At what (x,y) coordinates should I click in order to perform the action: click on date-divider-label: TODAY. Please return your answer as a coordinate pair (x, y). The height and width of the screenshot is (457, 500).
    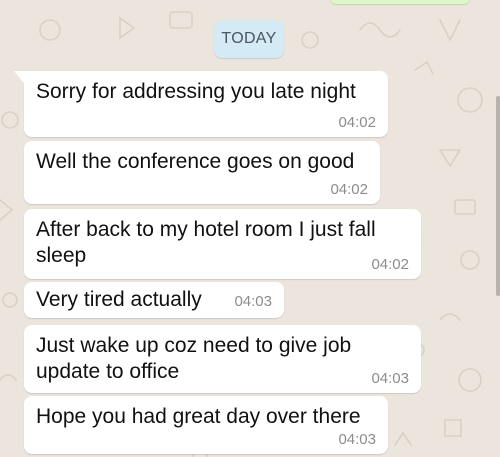
    Looking at the image, I should click on (249, 38).